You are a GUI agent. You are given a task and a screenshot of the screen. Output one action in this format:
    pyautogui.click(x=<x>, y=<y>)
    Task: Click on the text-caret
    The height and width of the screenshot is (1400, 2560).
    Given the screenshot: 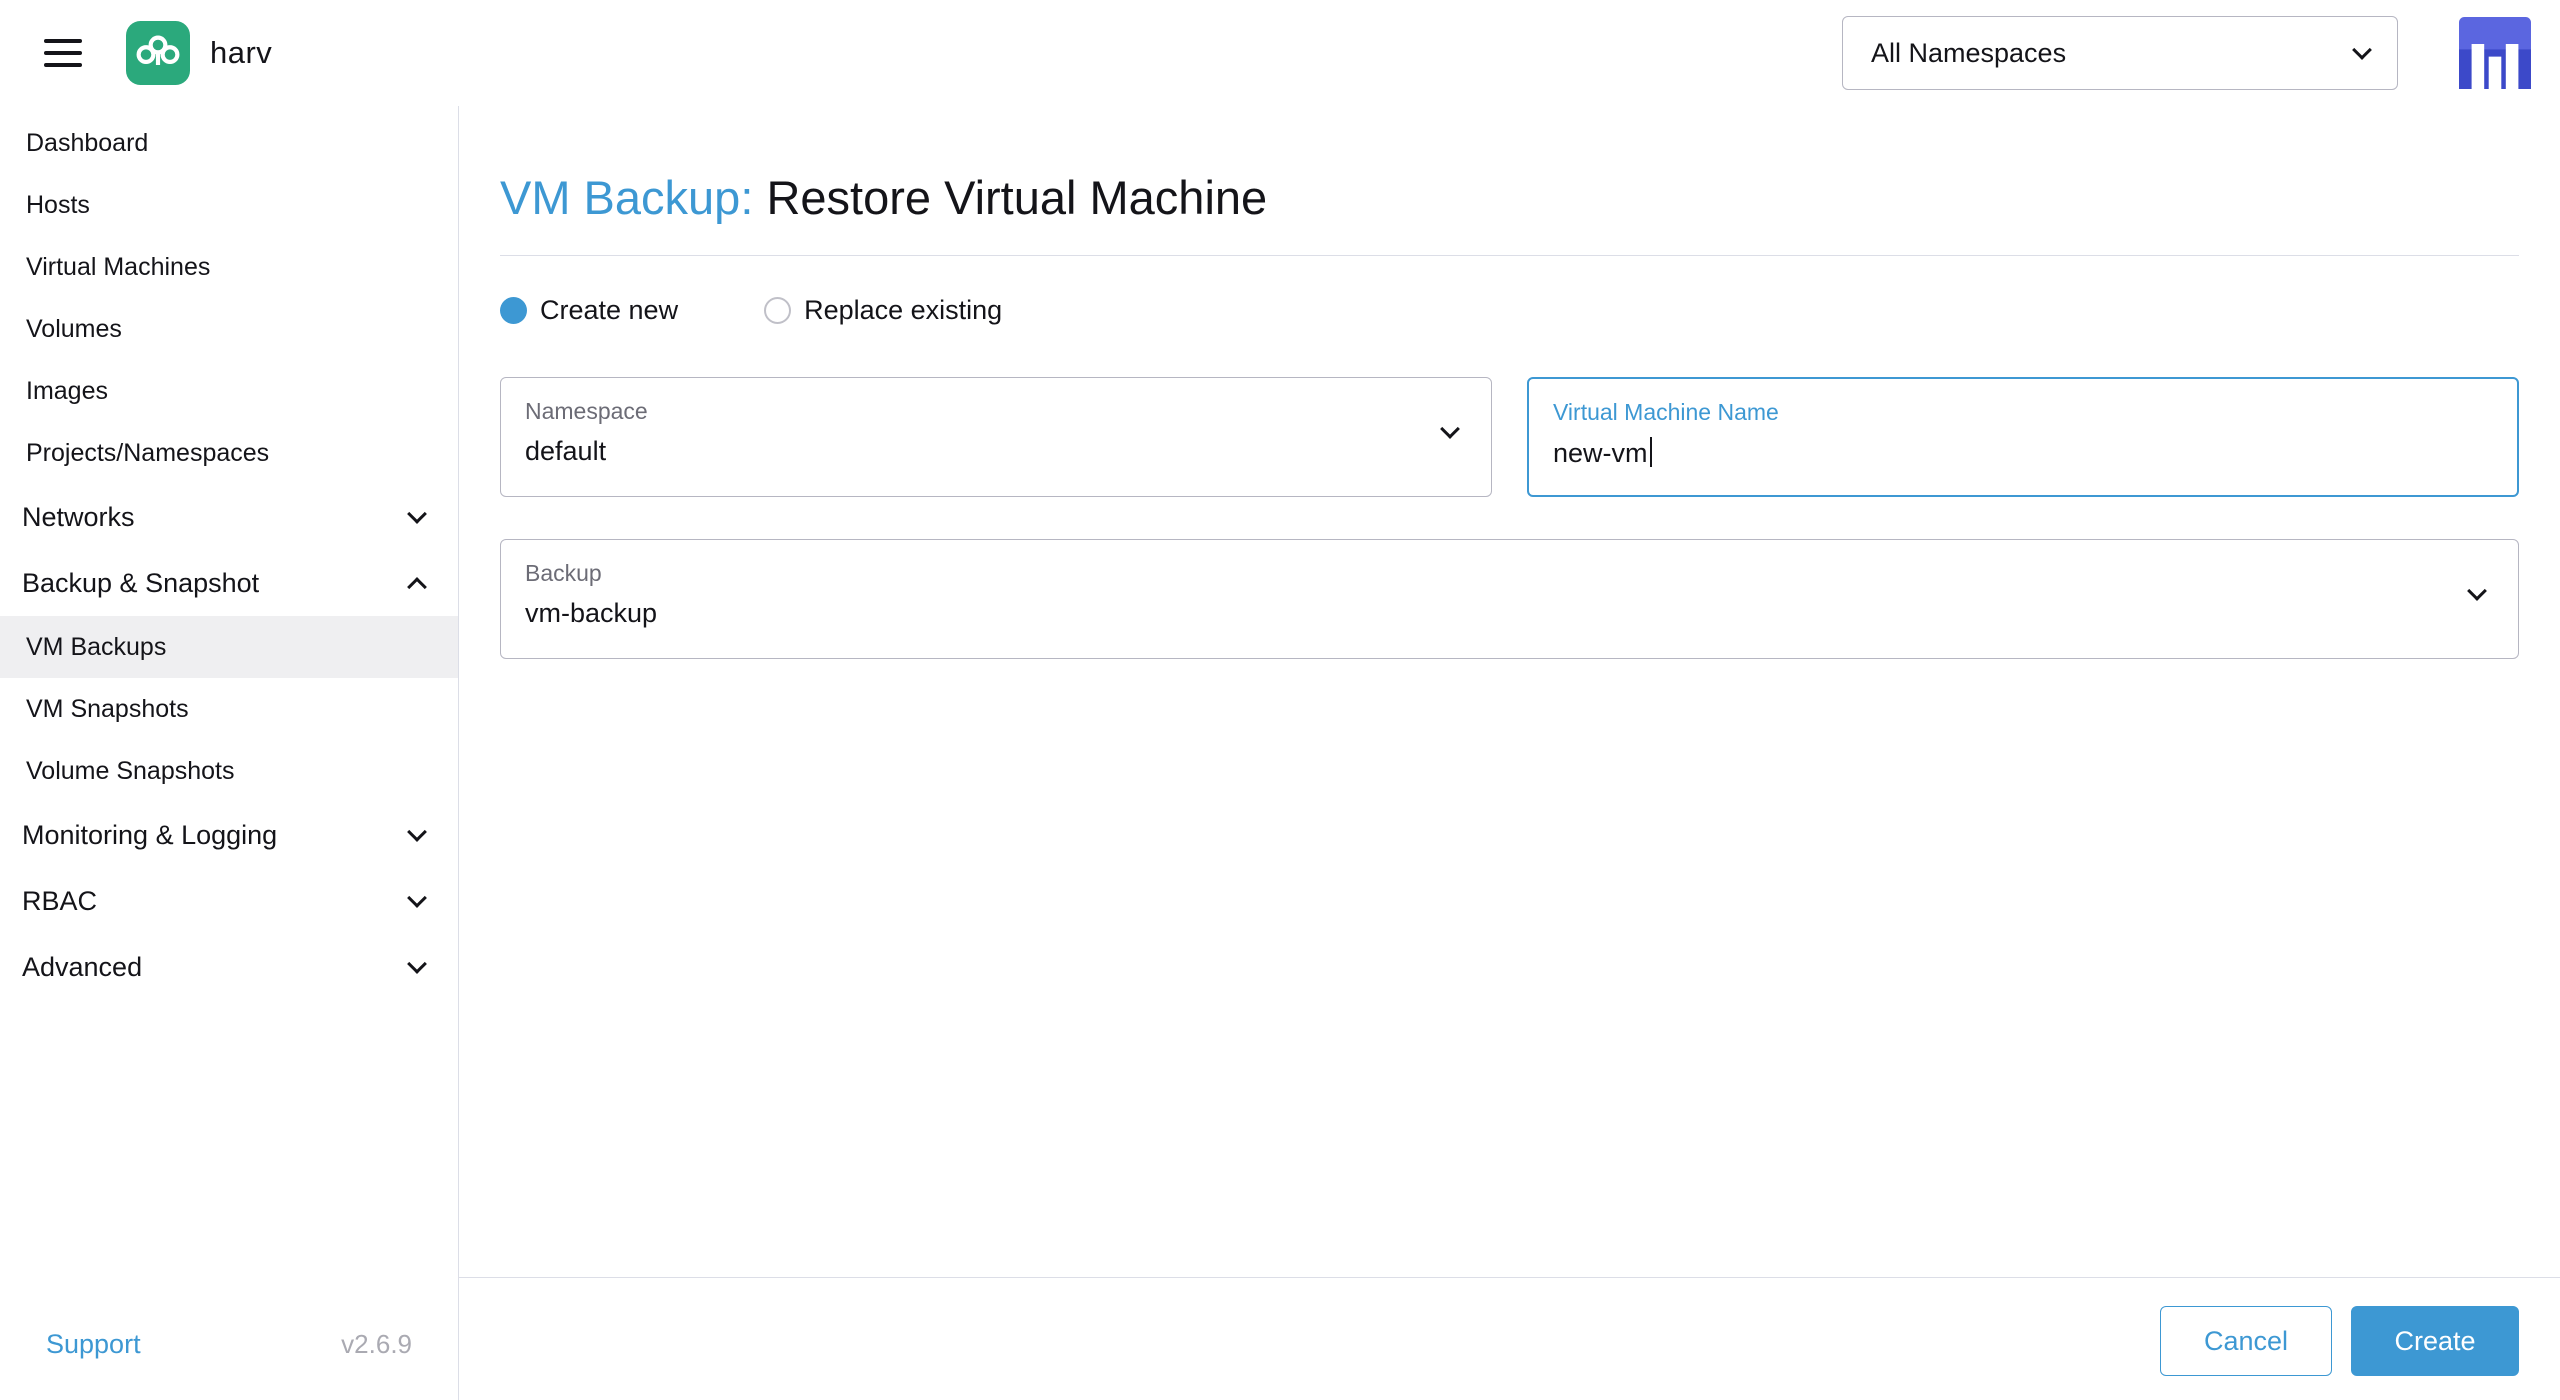 What is the action you would take?
    pyautogui.click(x=1650, y=452)
    